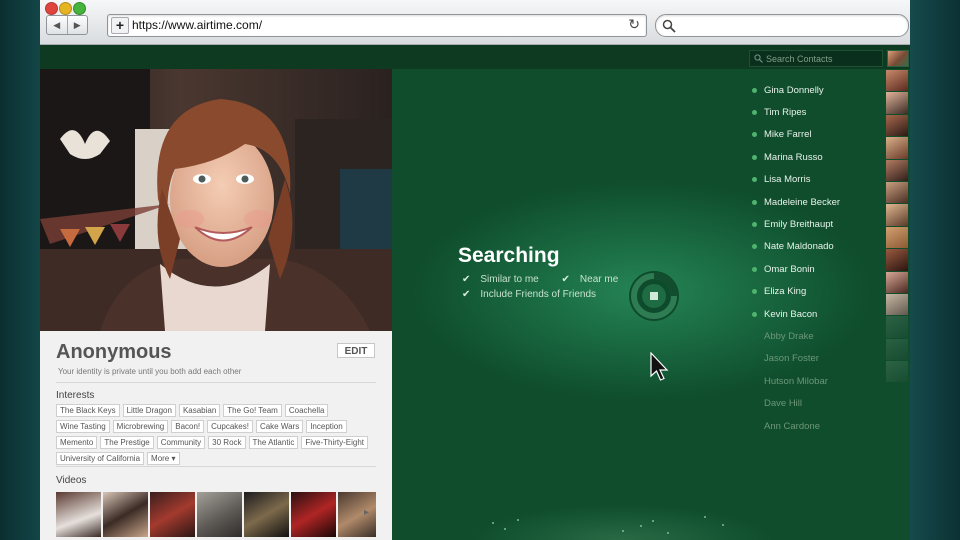 The width and height of the screenshot is (960, 540). Describe the element at coordinates (505, 279) in the screenshot. I see `option-similar: ✔ Similar to me` at that location.